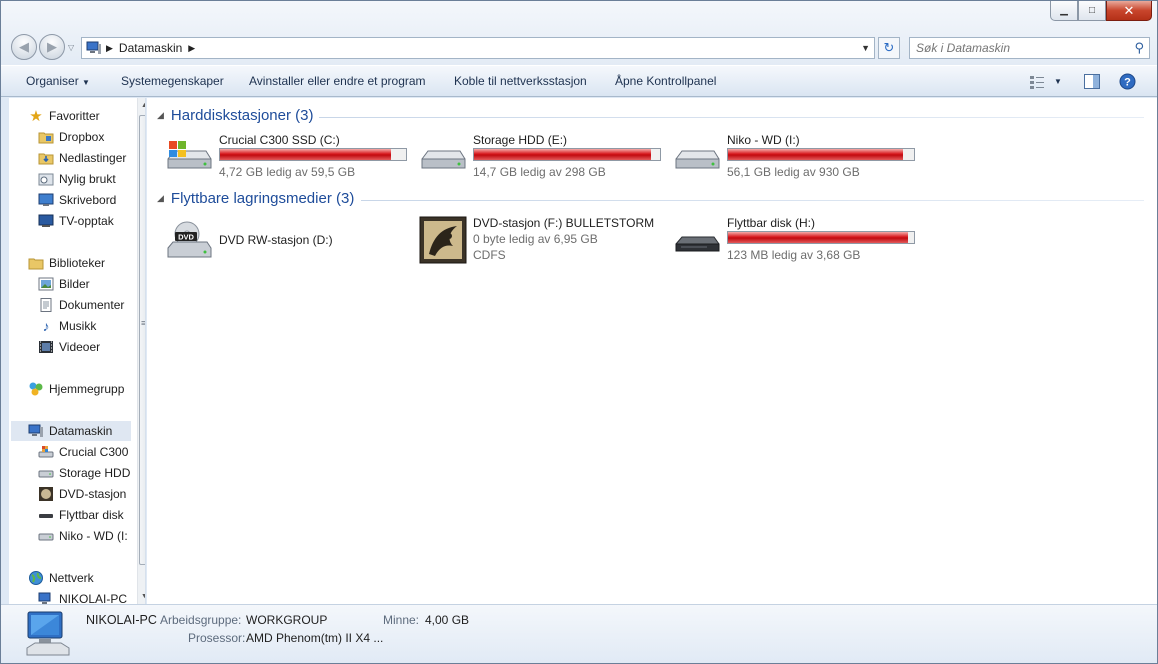 The image size is (1158, 664). I want to click on nav-item-music: ♪ Musikk, so click(67, 326).